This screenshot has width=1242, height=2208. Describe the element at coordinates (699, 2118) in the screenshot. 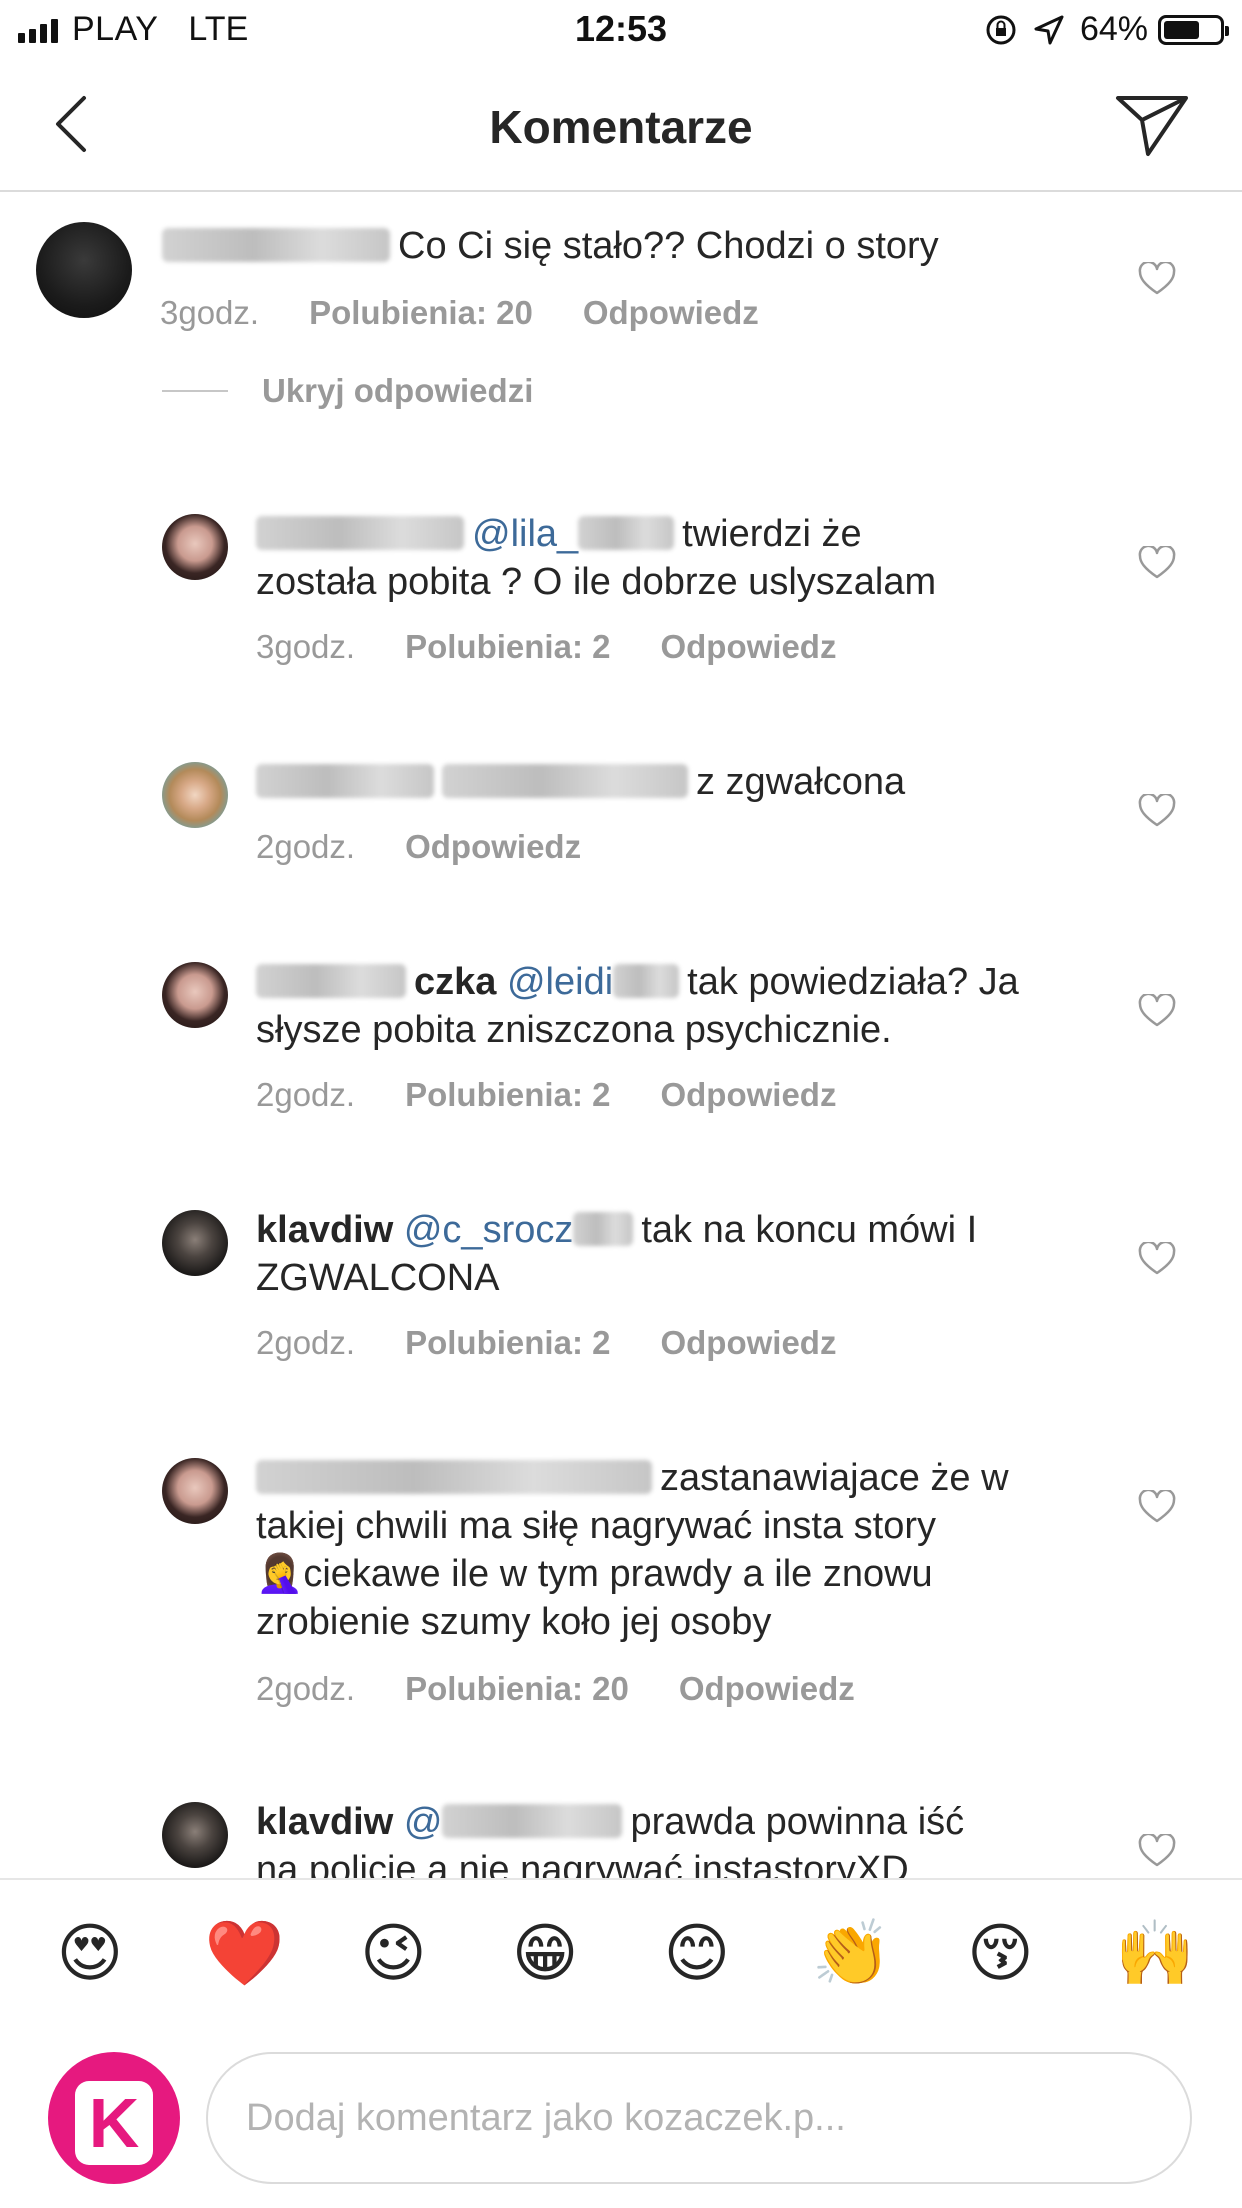

I see `comment-input` at that location.